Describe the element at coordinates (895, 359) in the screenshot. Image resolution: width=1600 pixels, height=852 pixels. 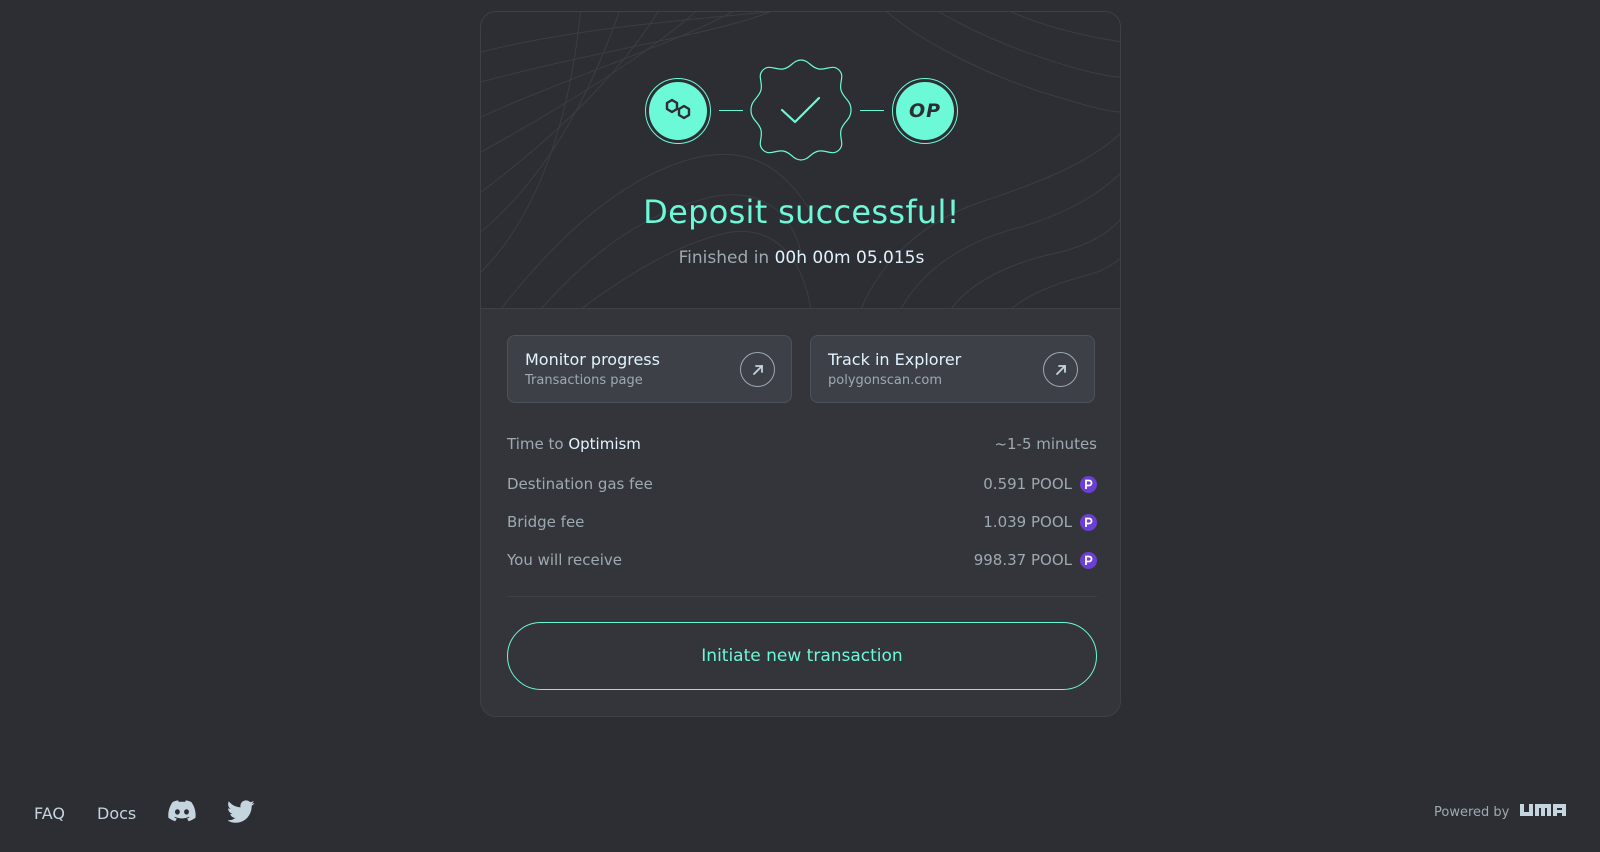
I see `link-title: Track in Explorer` at that location.